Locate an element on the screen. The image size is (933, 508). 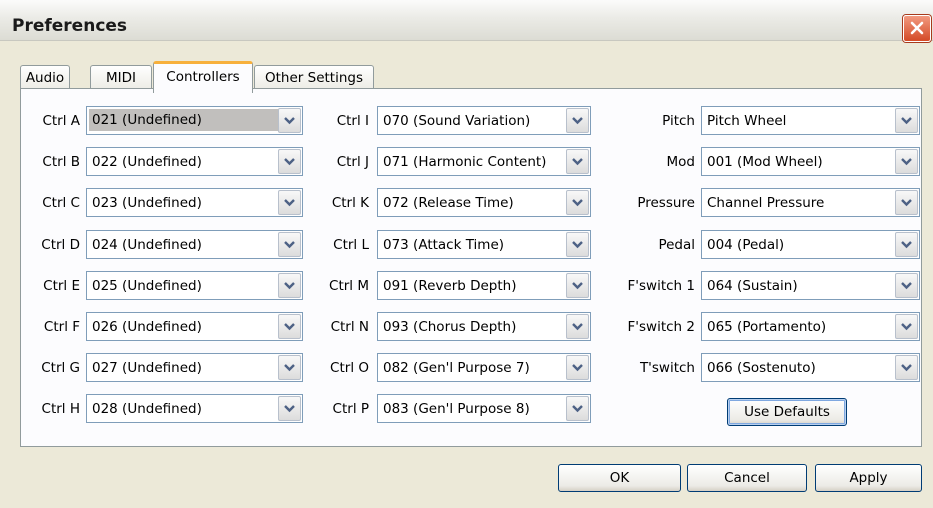
ctrl-i-label: Ctrl I is located at coordinates (352, 121).